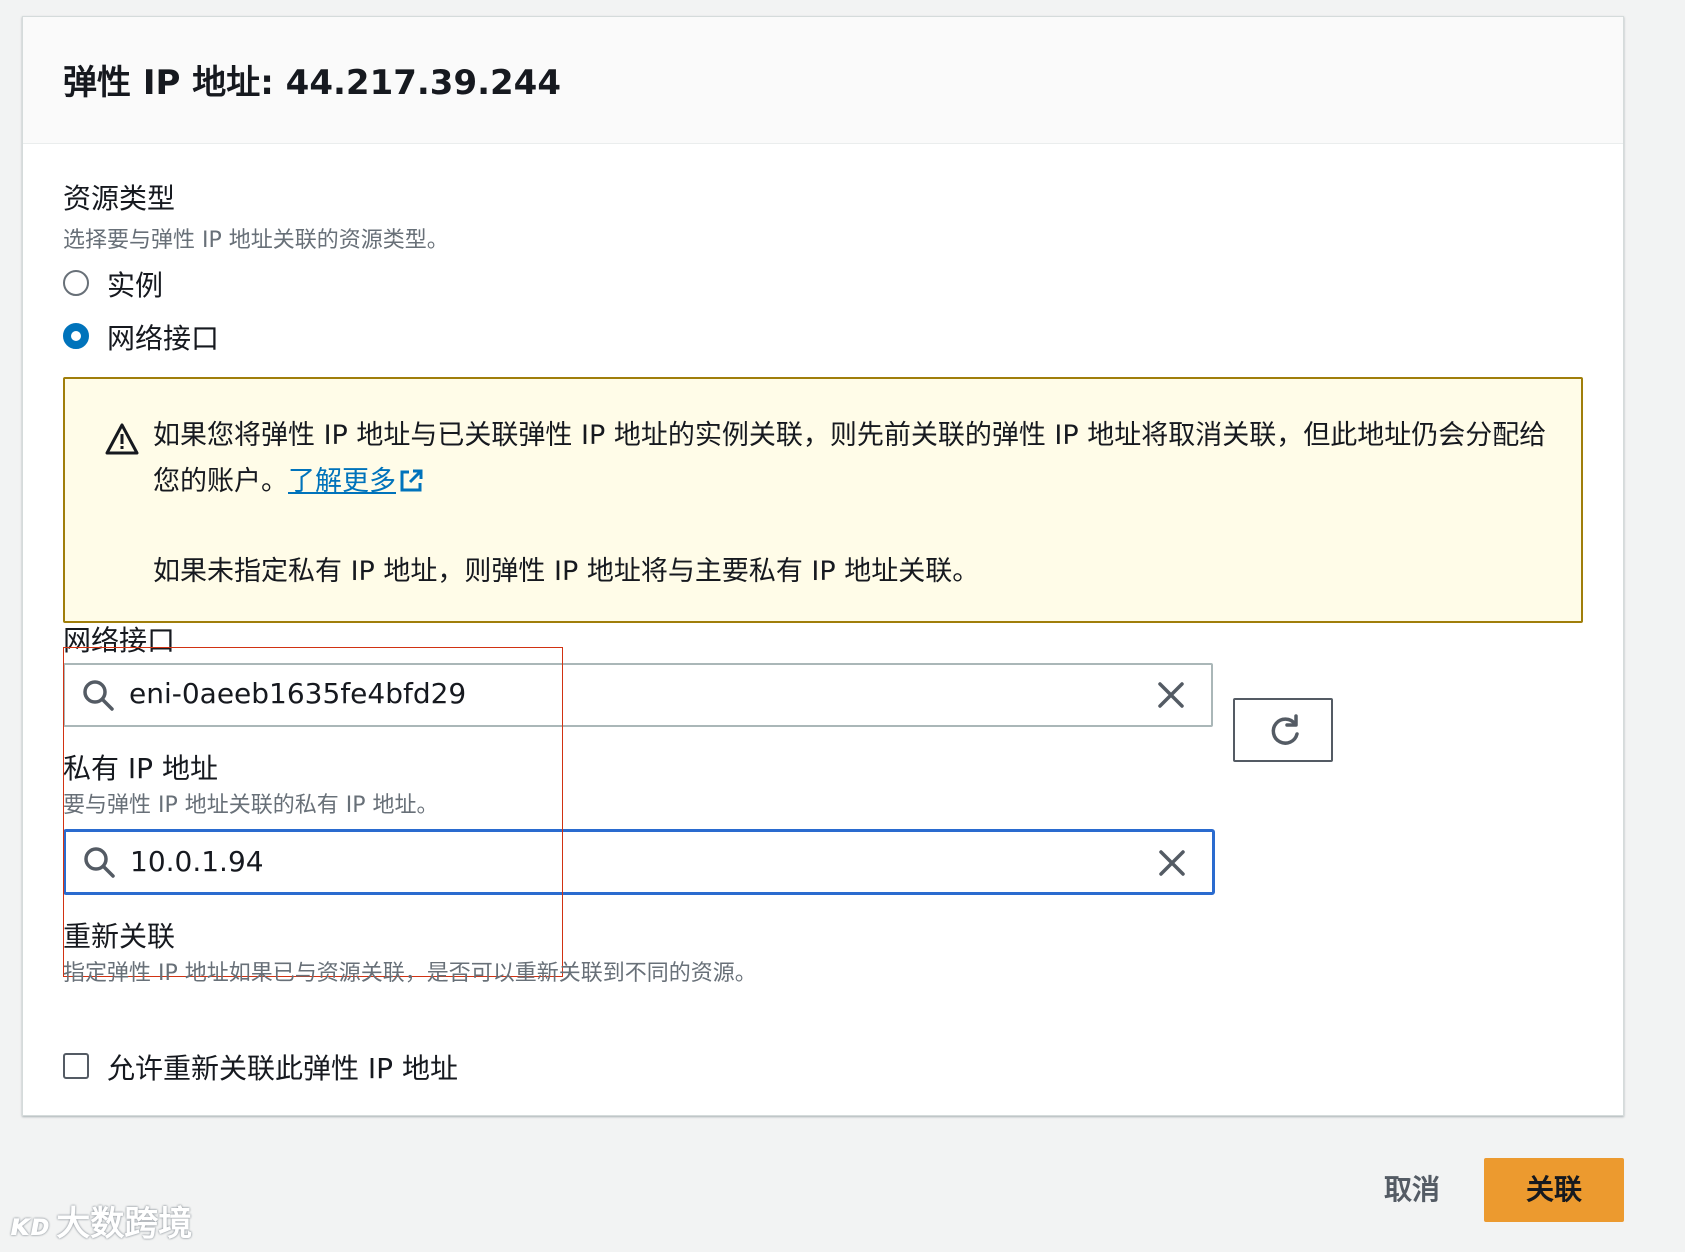 The height and width of the screenshot is (1252, 1685). I want to click on watermark-logo: ᴋᴅ, so click(30, 1225).